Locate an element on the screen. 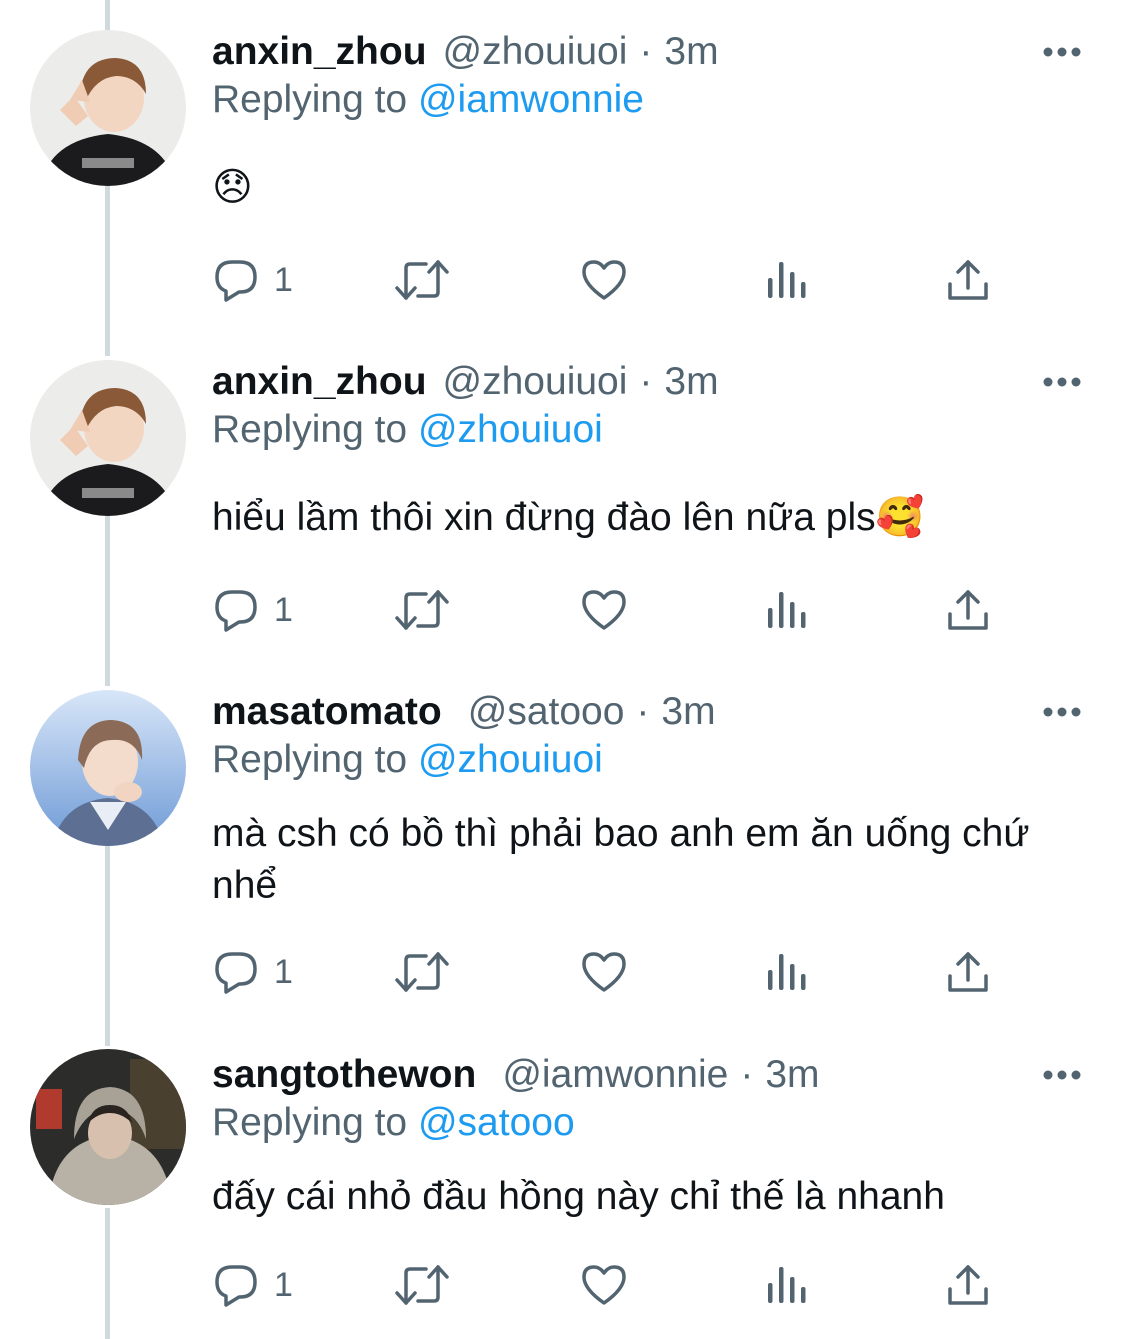  display-name: sangtothewon is located at coordinates (344, 1075).